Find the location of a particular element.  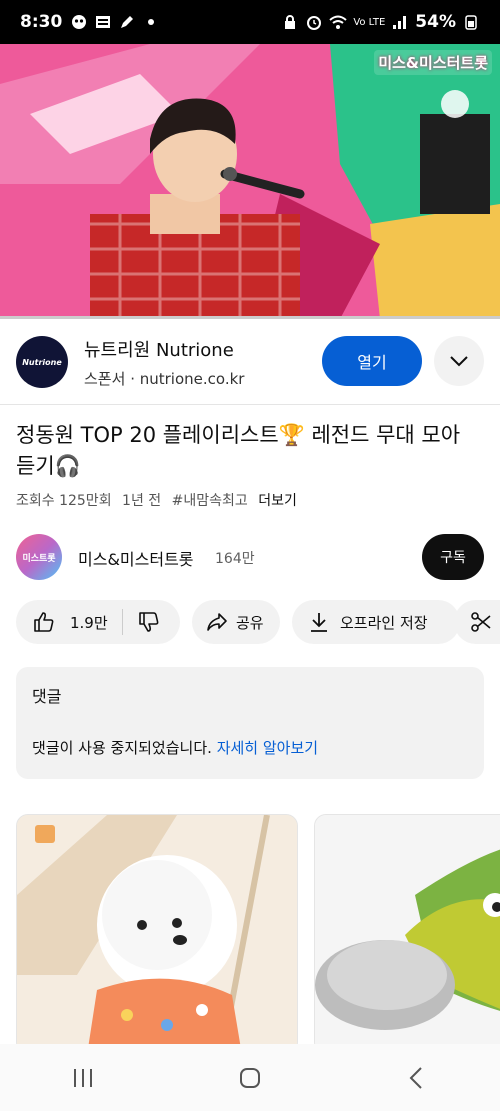

download-label: 오프라인 저장 is located at coordinates (384, 622).